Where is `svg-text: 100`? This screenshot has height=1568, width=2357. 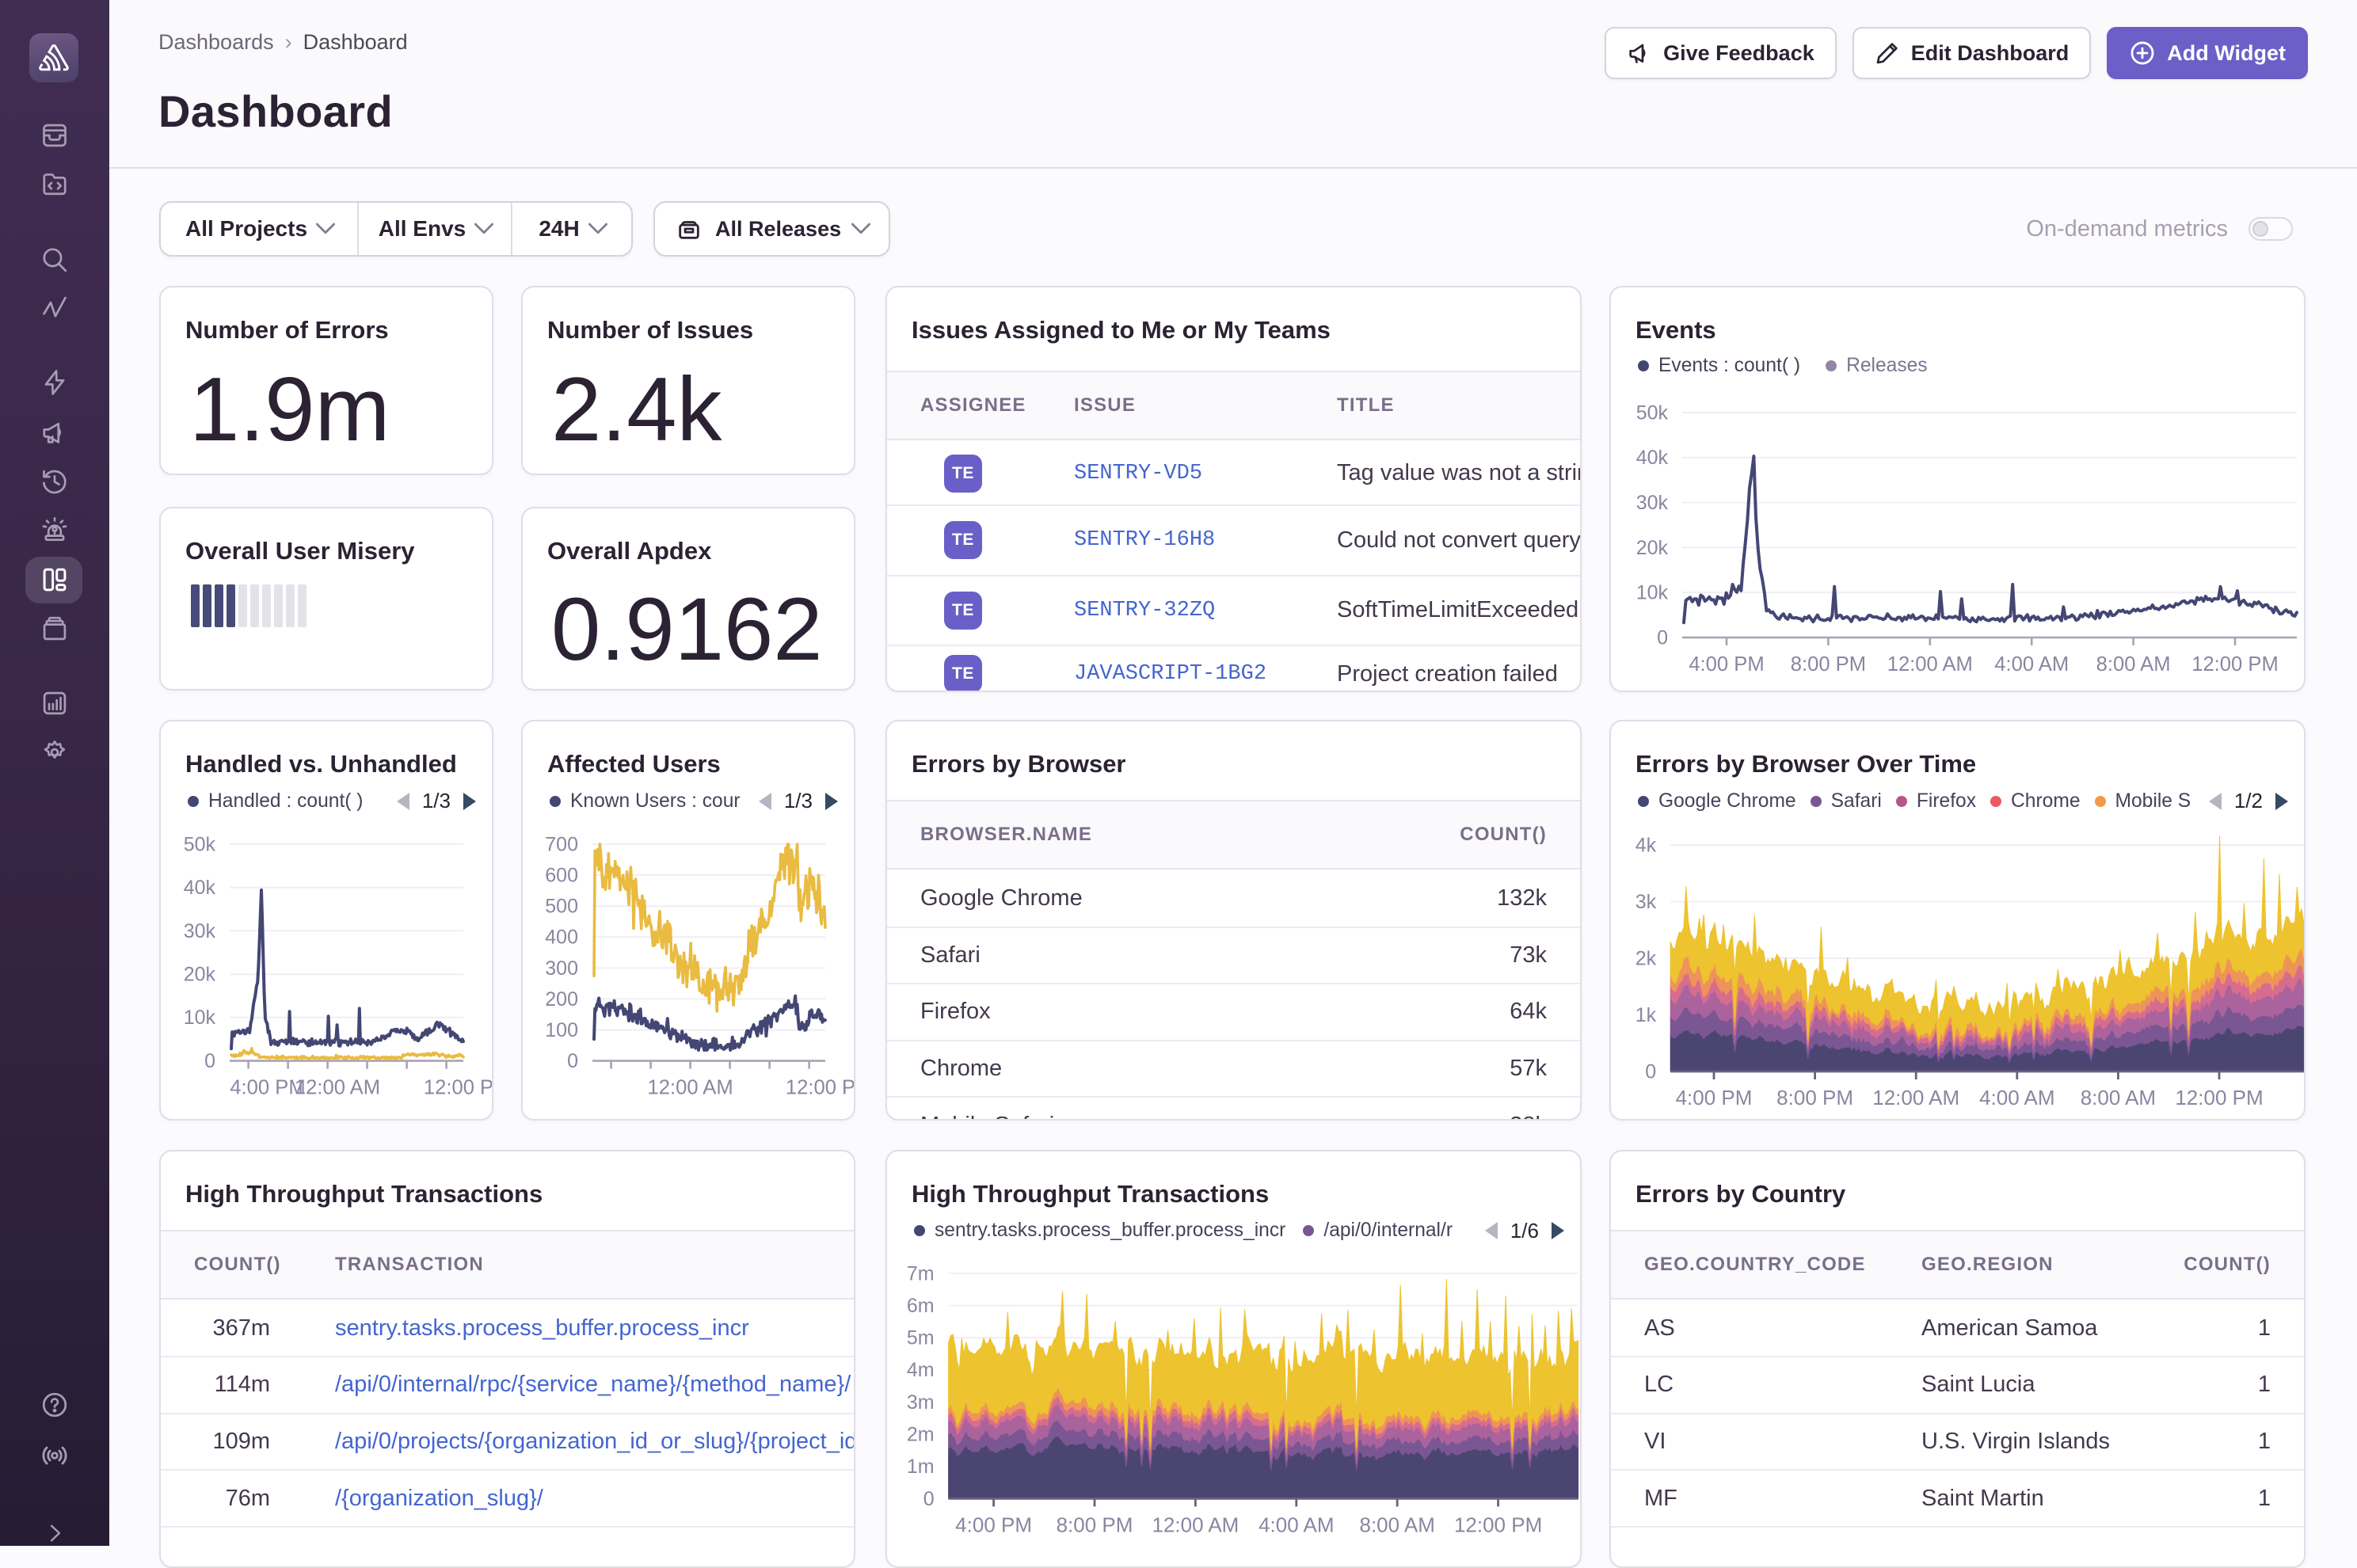 svg-text: 100 is located at coordinates (561, 1030).